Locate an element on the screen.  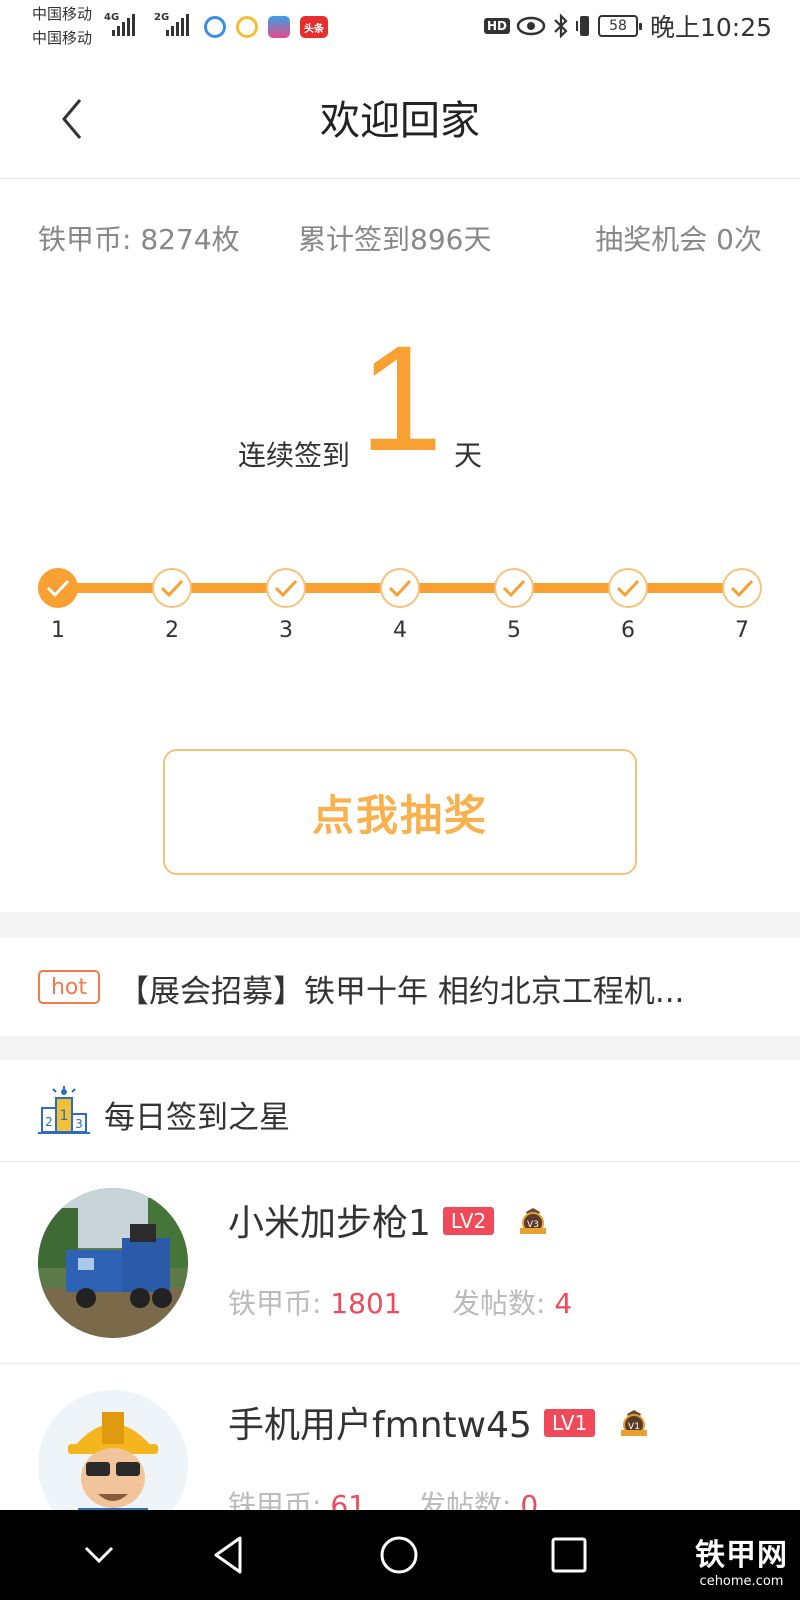
user-avatar is located at coordinates (113, 1263).